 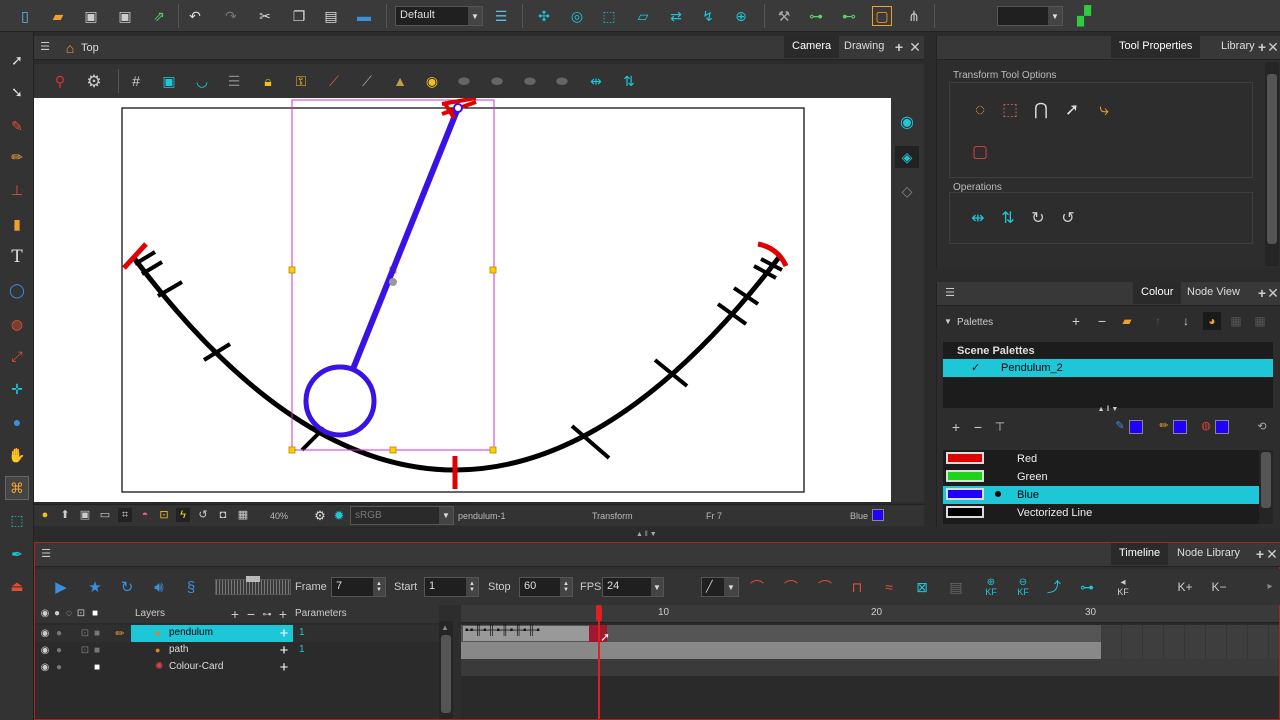 What do you see at coordinates (231, 16) in the screenshot?
I see `redo-icon: ↷` at bounding box center [231, 16].